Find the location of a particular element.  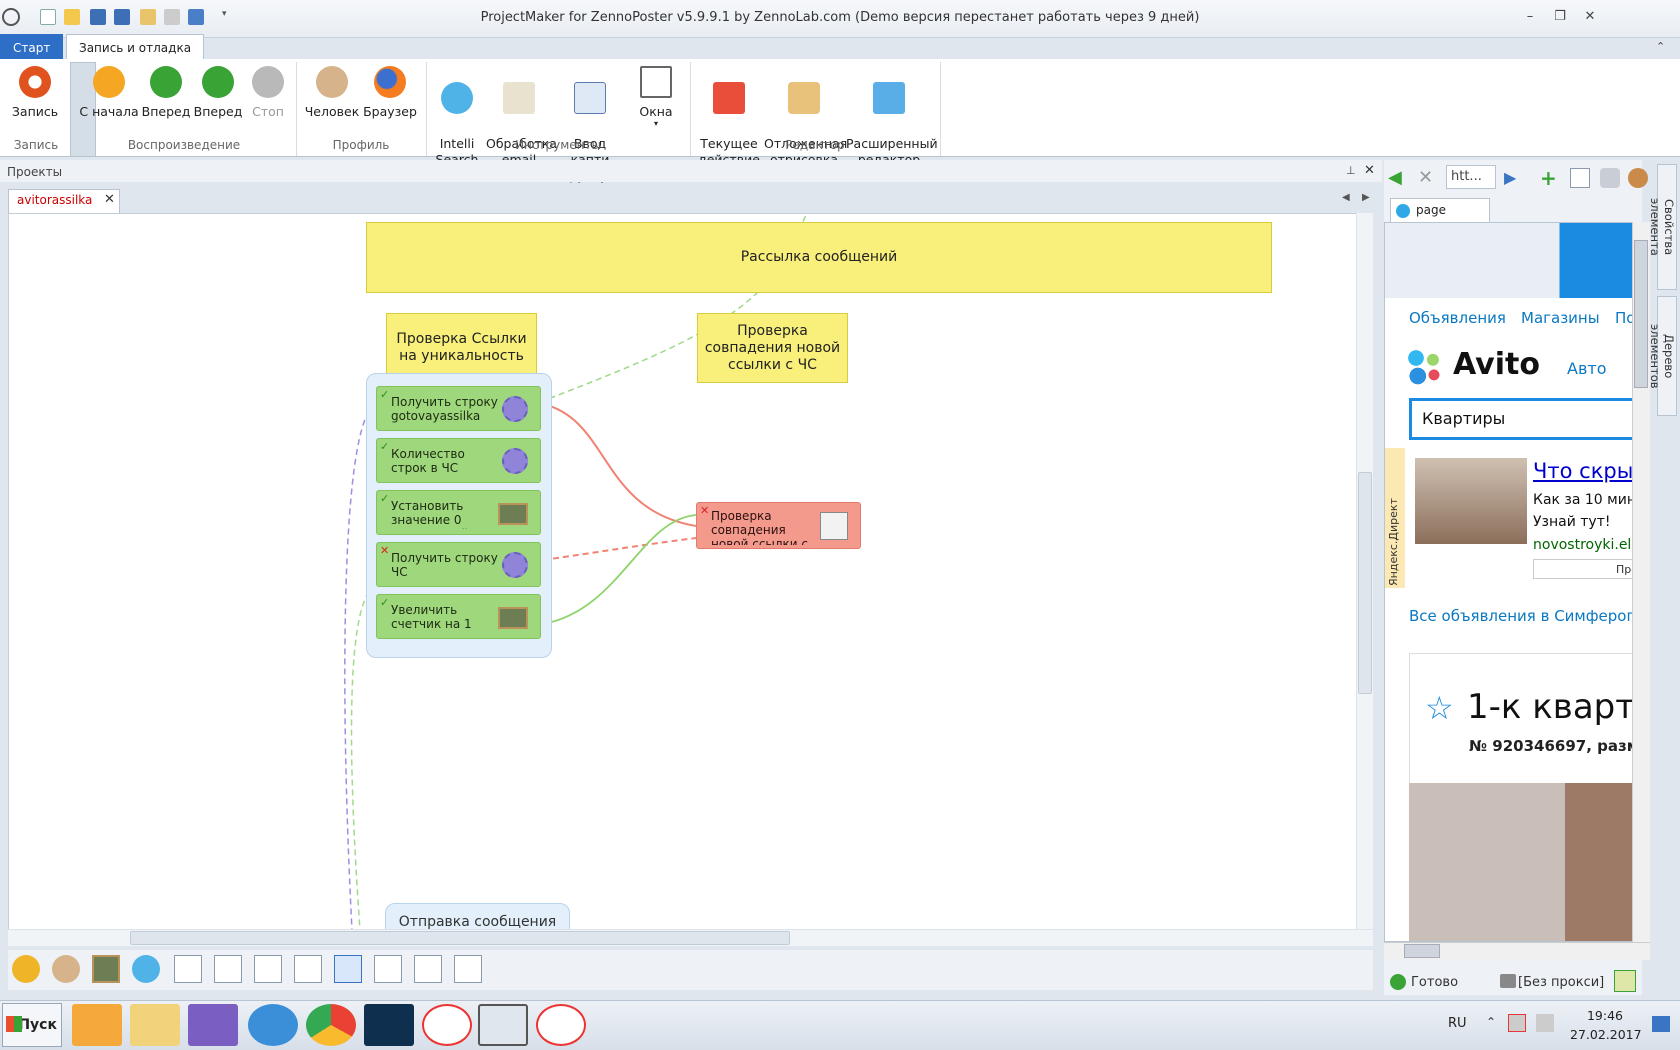

page-source-icon is located at coordinates (1580, 178).